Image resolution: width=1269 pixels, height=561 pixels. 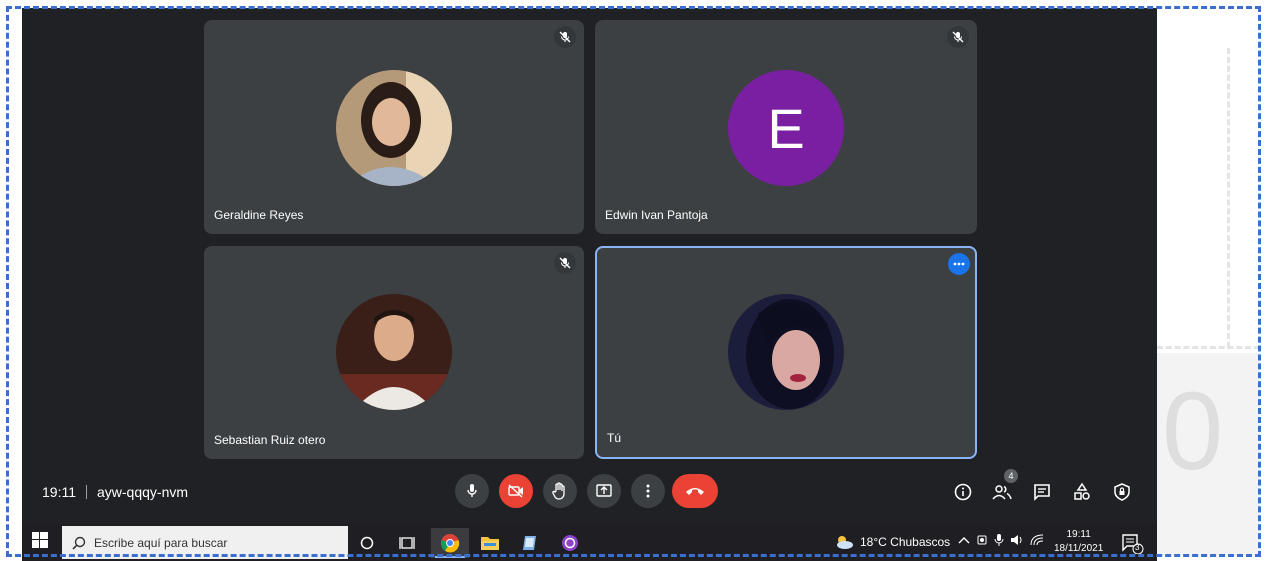 I want to click on present-icon, so click(x=604, y=490).